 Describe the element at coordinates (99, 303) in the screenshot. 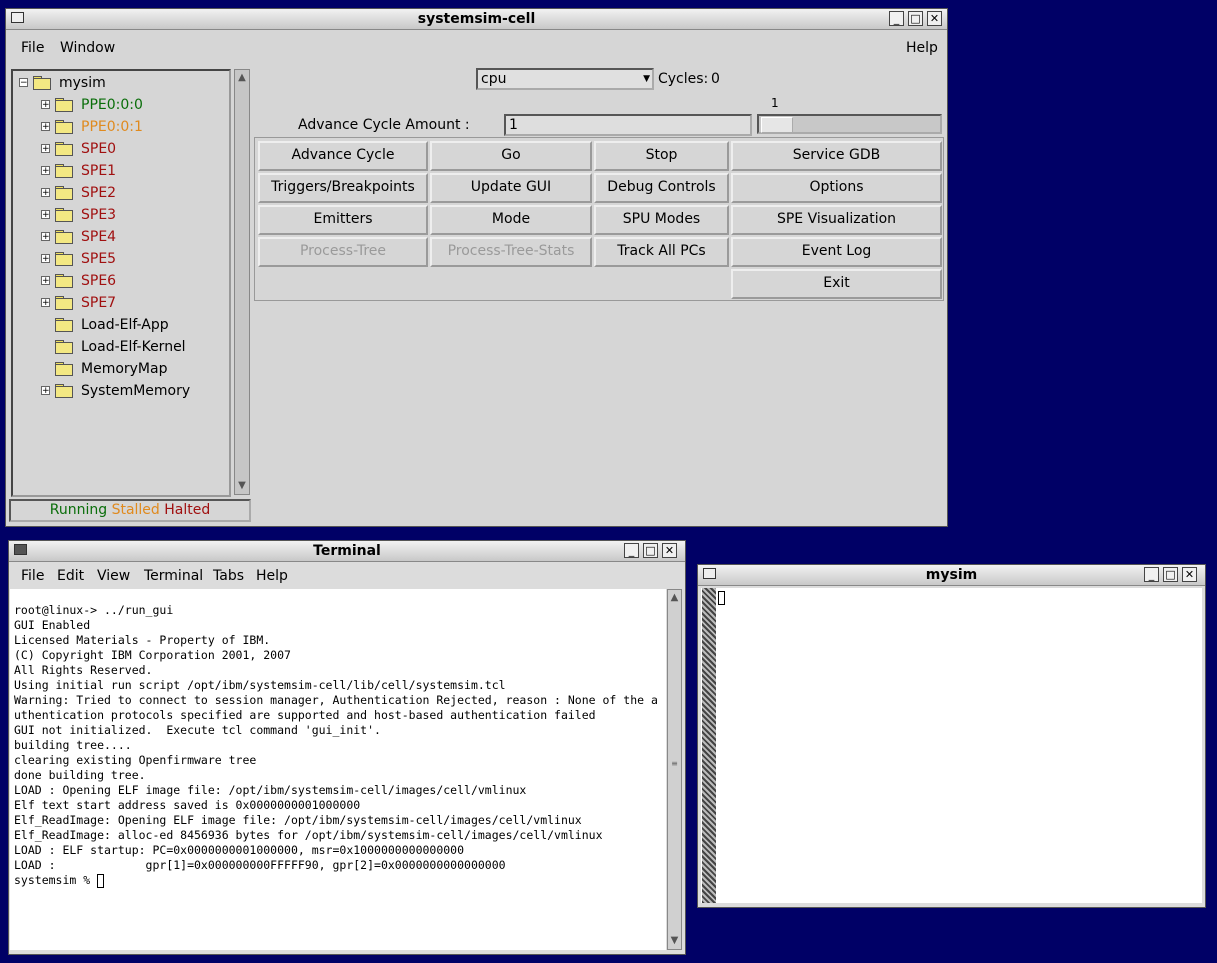

I see `tree-item-label: SPE7` at that location.